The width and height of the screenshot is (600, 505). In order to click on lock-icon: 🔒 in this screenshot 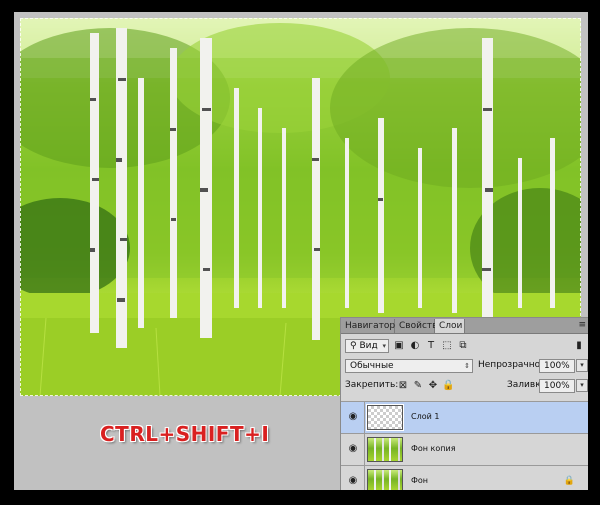, I will do `click(569, 481)`.